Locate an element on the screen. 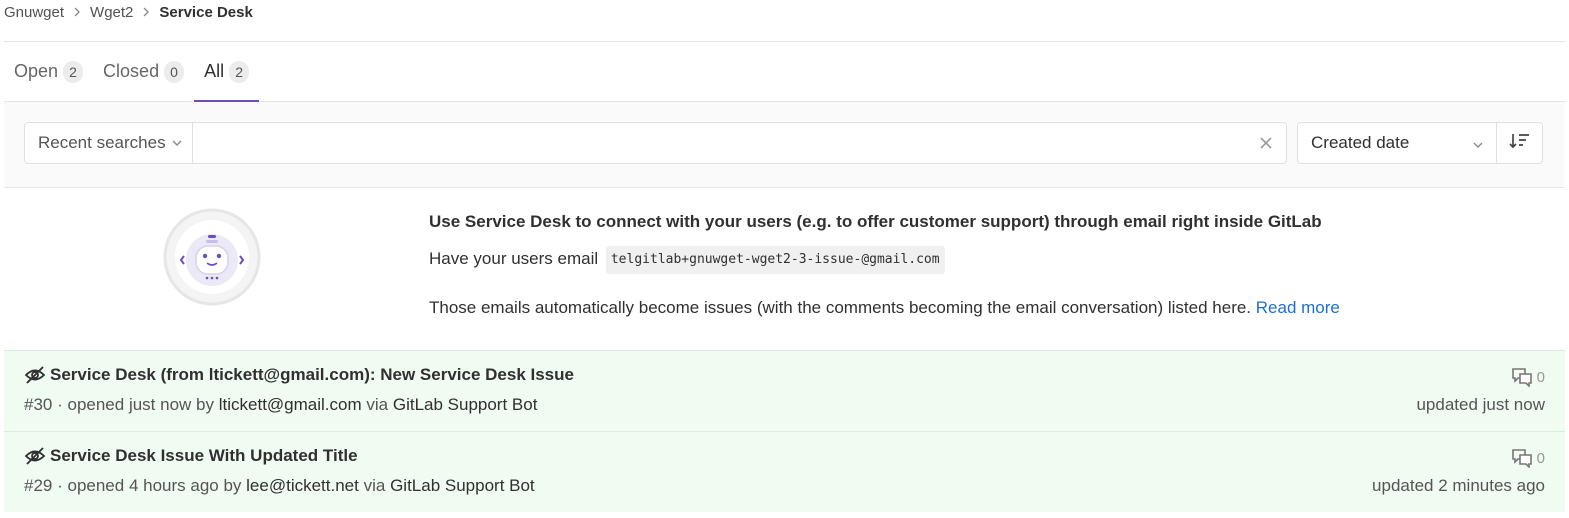  issue-updated: updated 2 minutes ago is located at coordinates (1458, 485).